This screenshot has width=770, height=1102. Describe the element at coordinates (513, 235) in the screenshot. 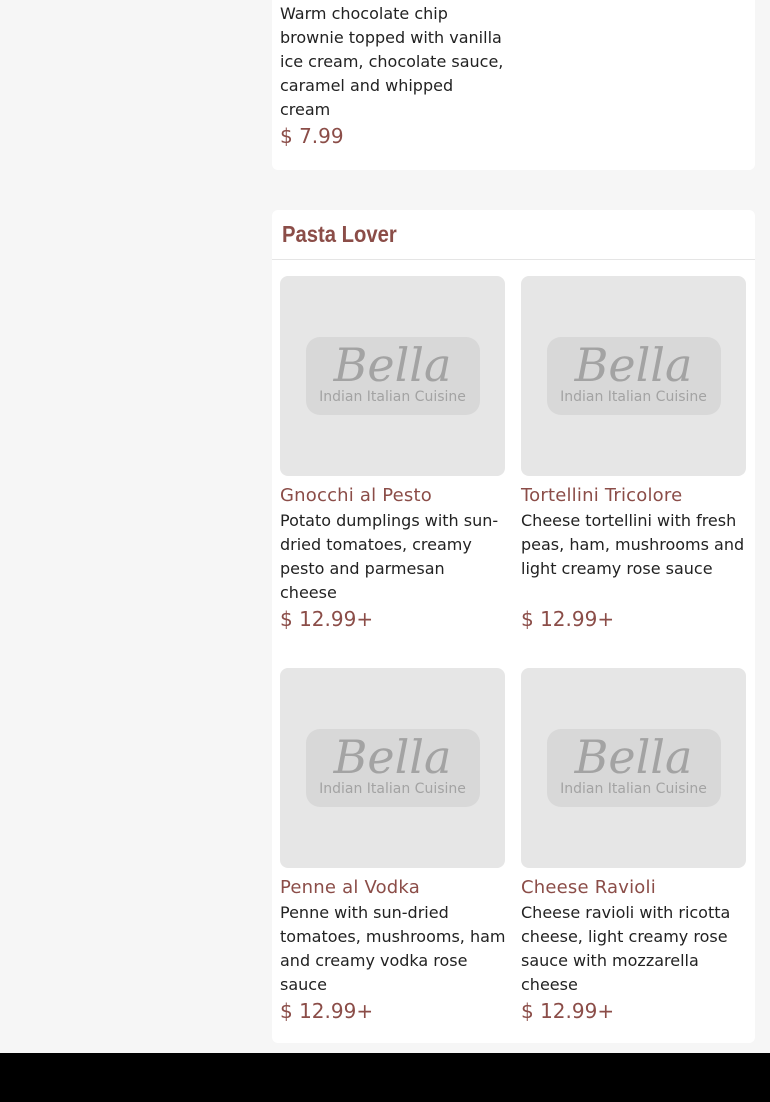

I see `section-header: Pasta Lover` at that location.